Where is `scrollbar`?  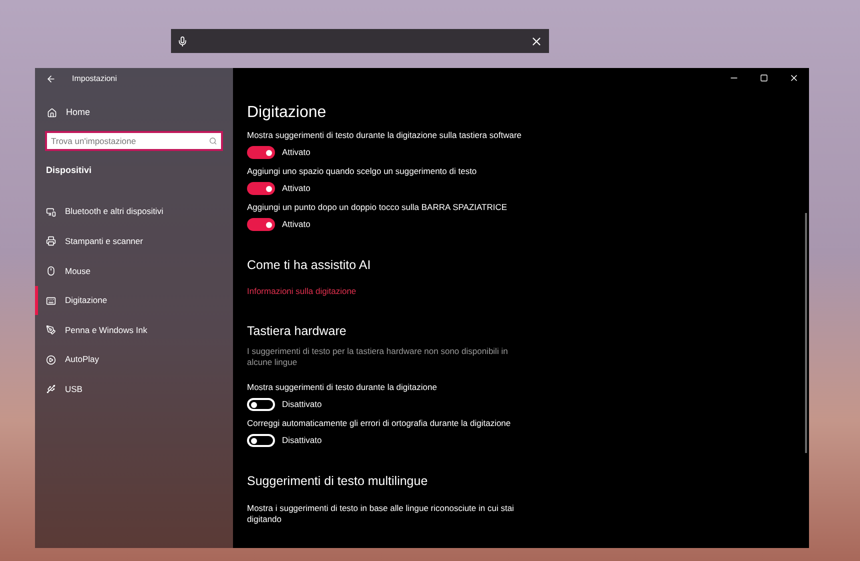
scrollbar is located at coordinates (806, 333).